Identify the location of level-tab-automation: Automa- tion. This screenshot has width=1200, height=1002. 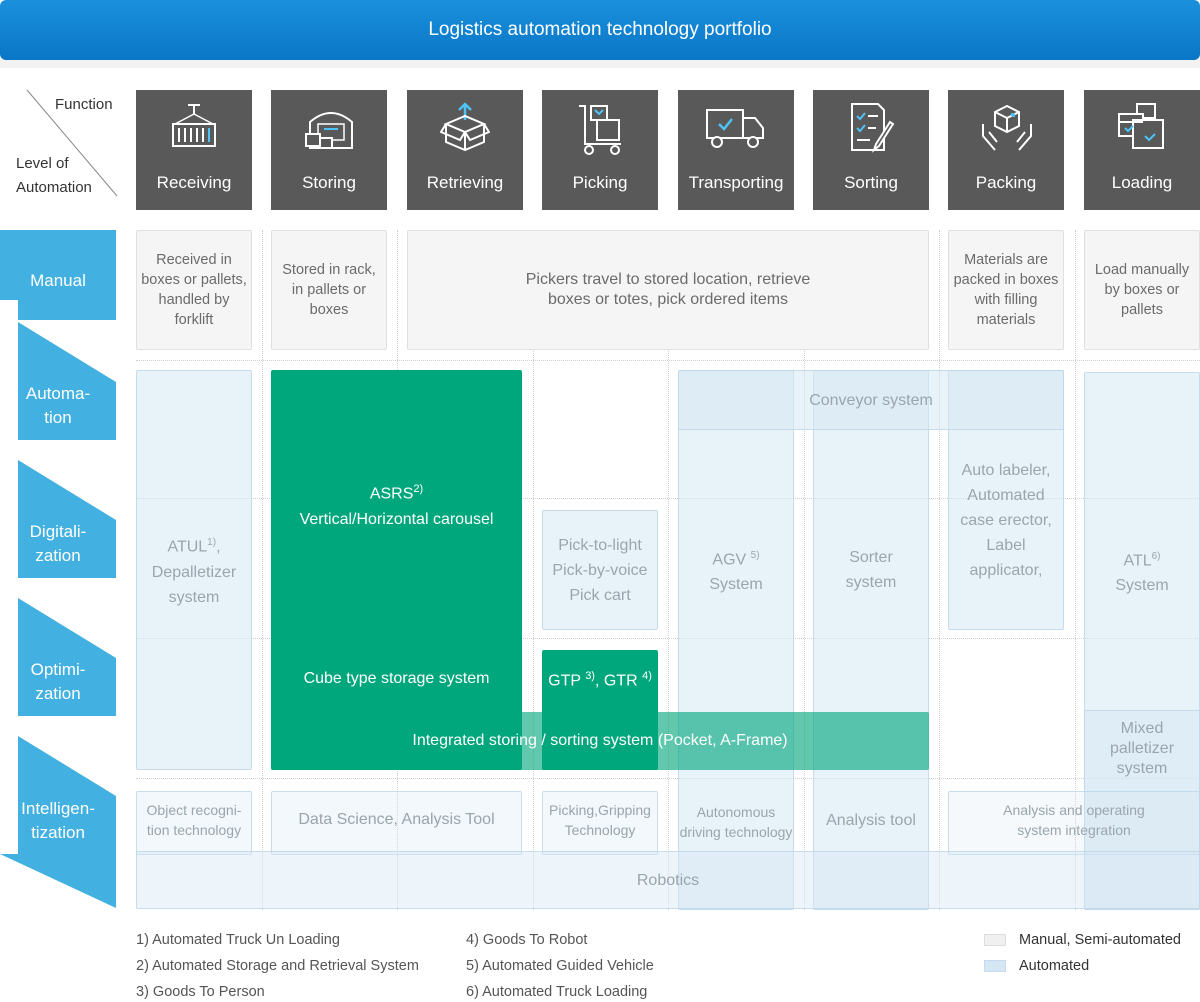
(58, 391).